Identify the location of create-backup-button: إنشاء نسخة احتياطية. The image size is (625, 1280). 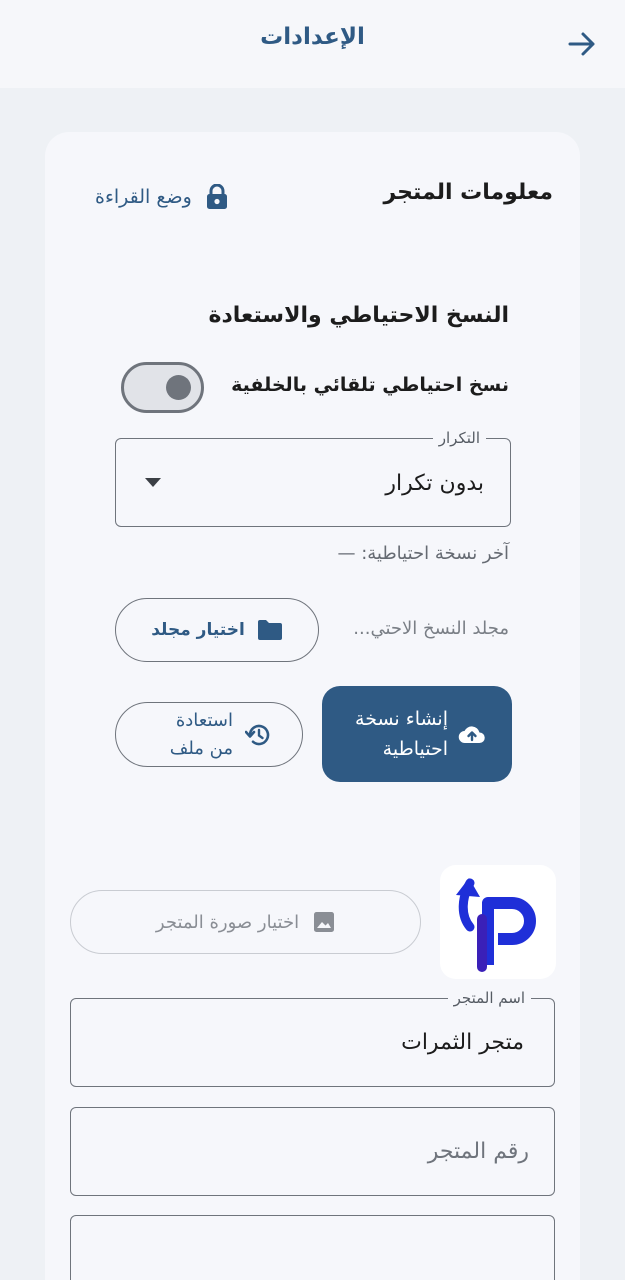
(417, 734).